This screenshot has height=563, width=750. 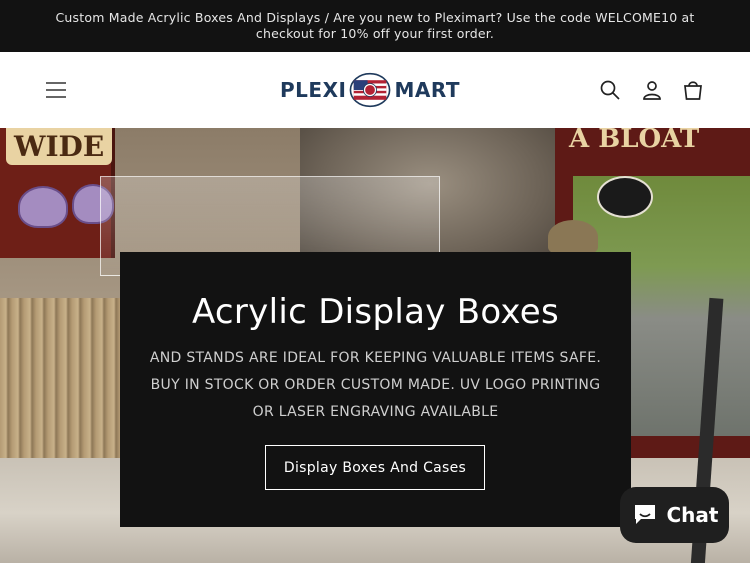 I want to click on logo-text-right: MART, so click(x=427, y=90).